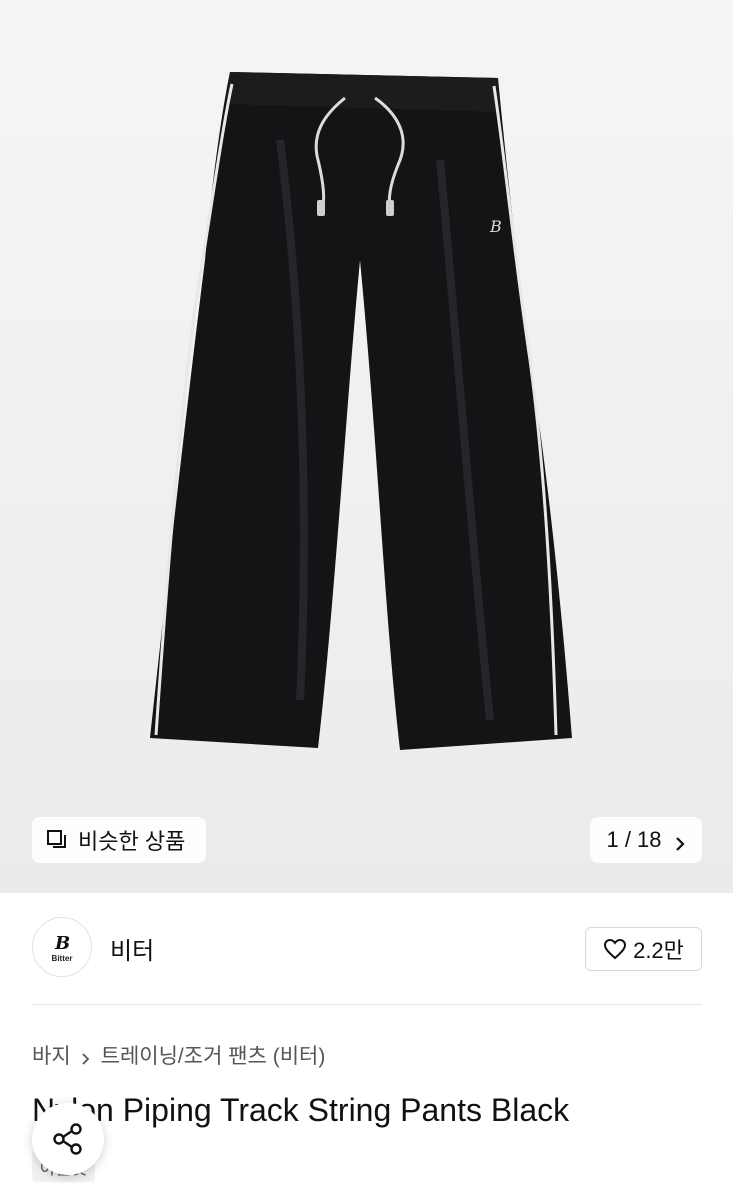 The width and height of the screenshot is (733, 1200). I want to click on like-button: 2.2만, so click(643, 949).